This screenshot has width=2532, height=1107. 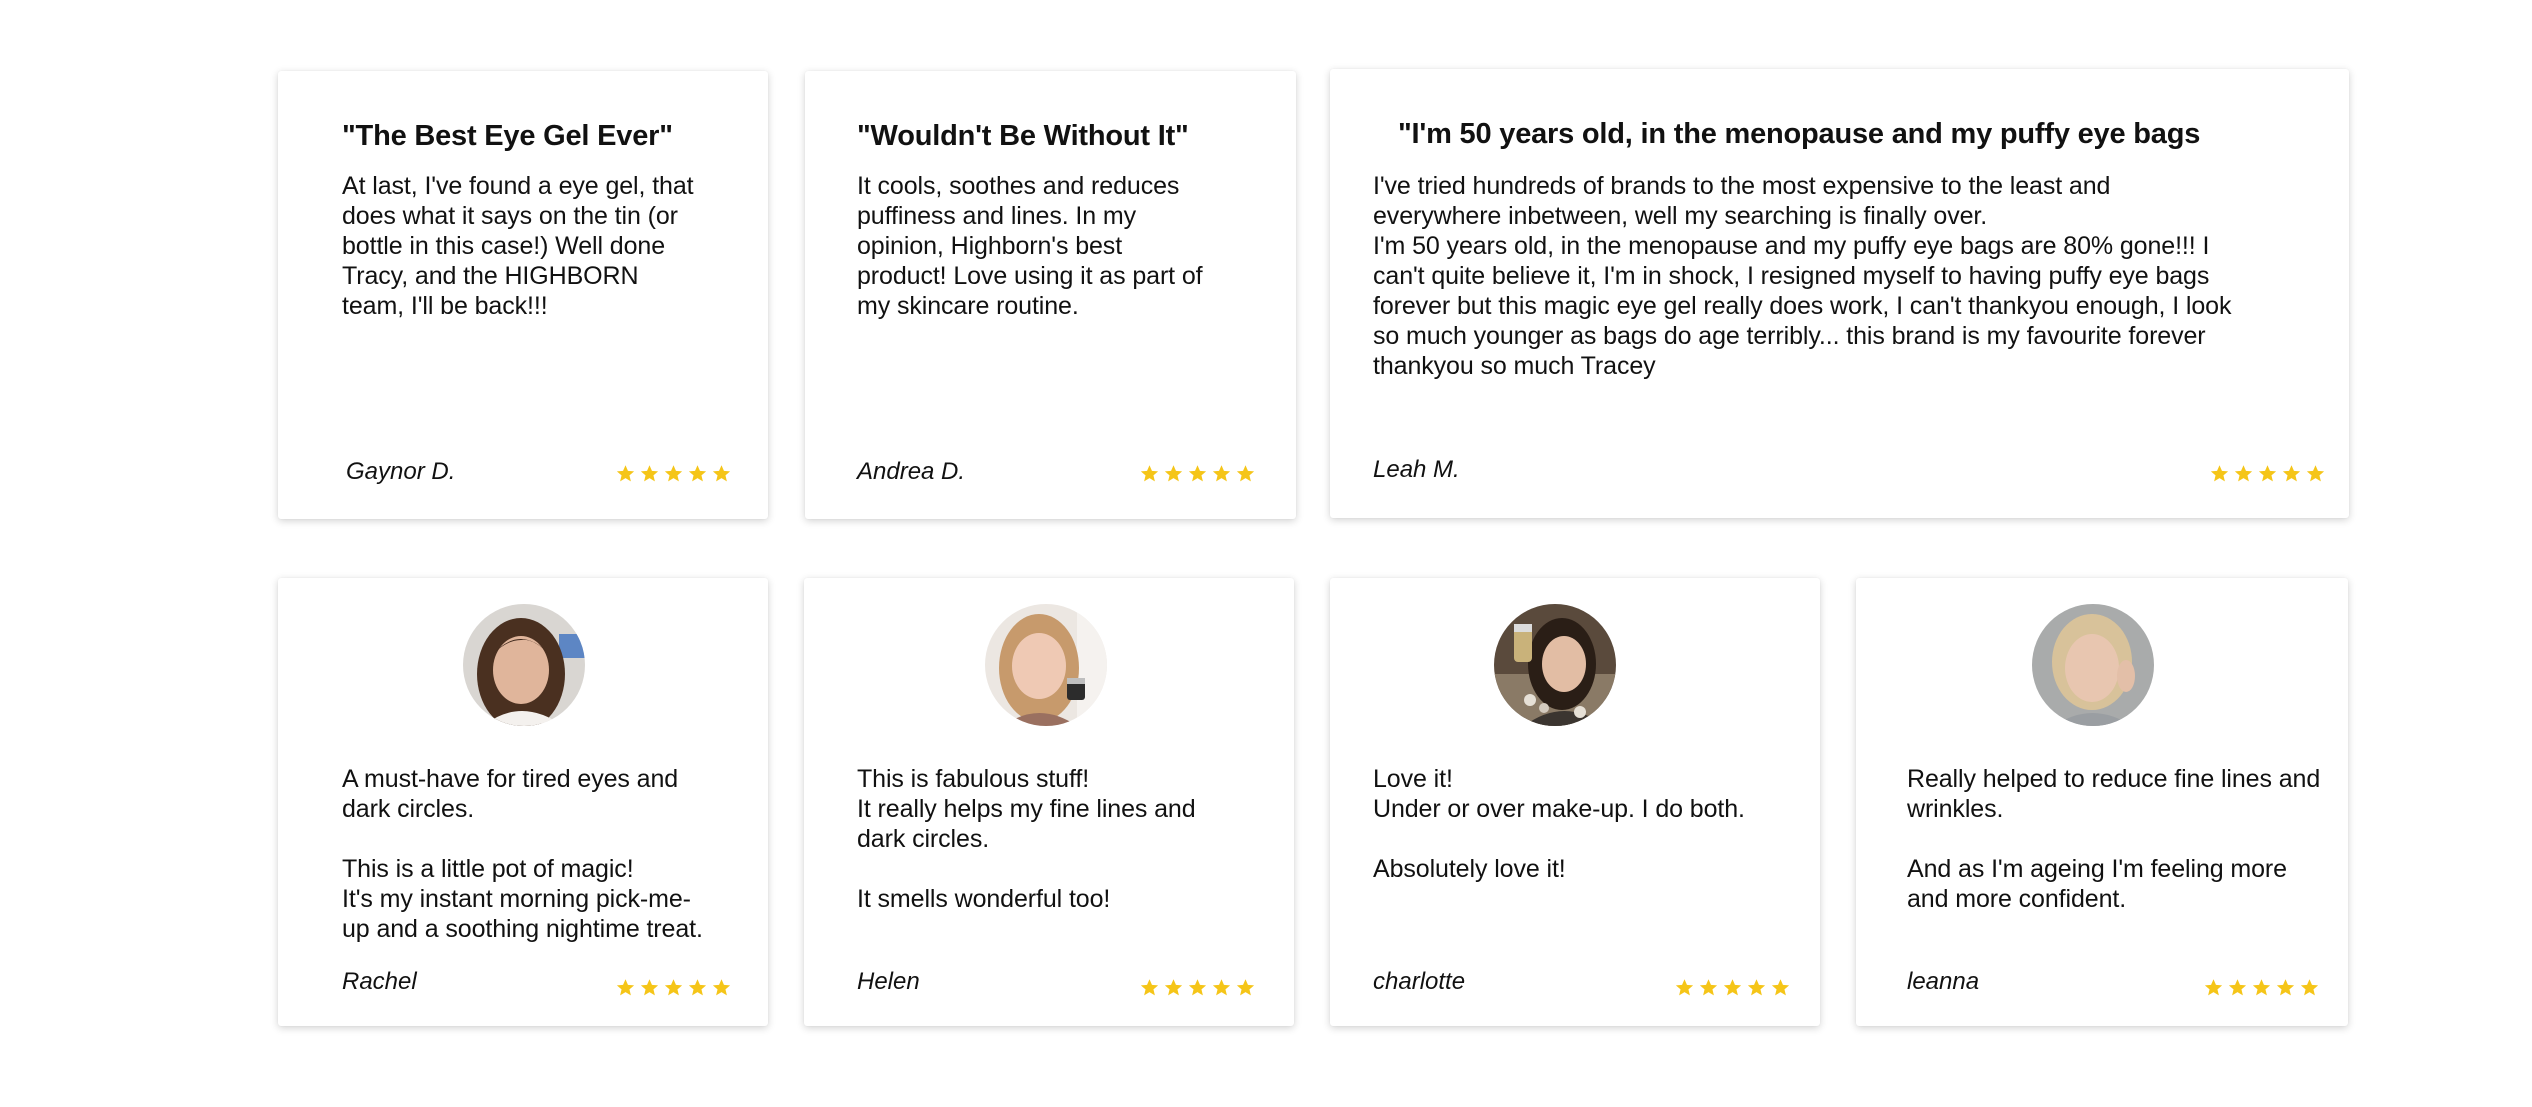 What do you see at coordinates (379, 981) in the screenshot?
I see `review-author: Rachel` at bounding box center [379, 981].